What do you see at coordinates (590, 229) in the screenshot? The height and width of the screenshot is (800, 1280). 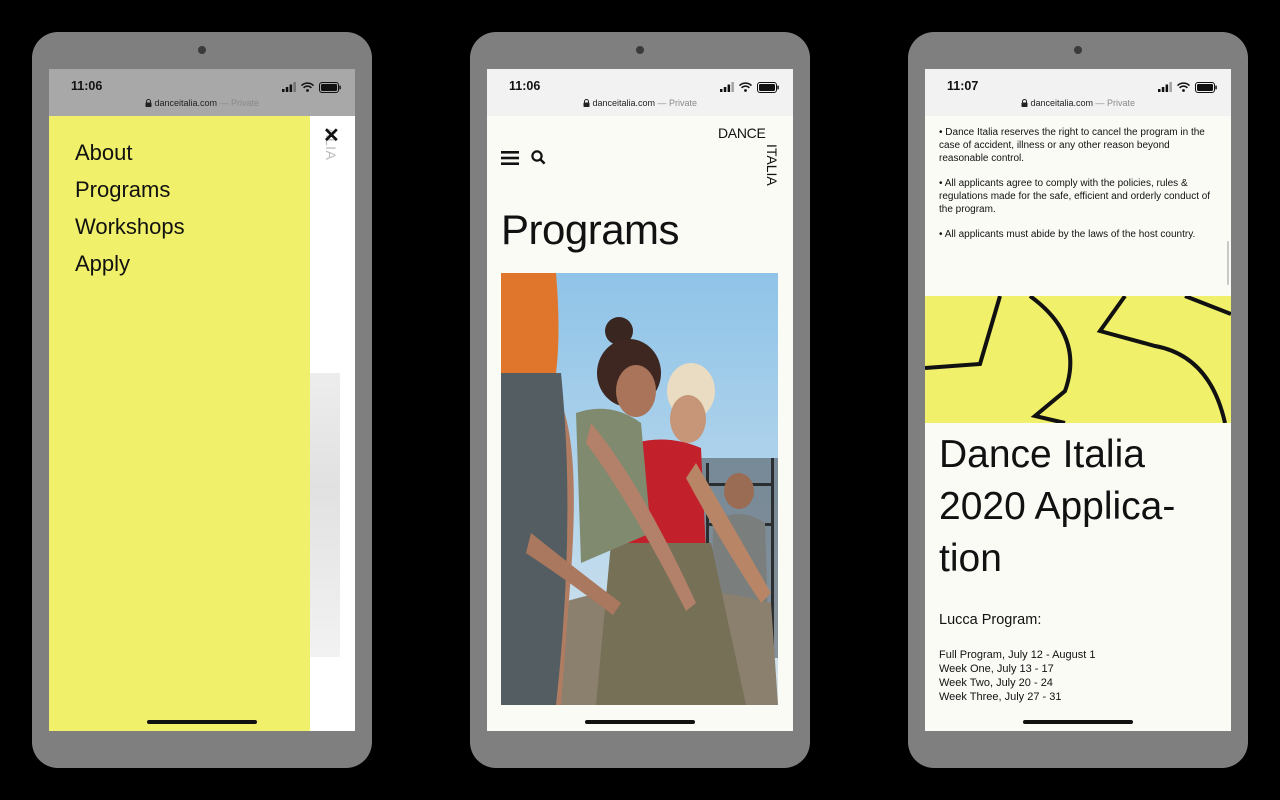 I see `page-title: Programs` at bounding box center [590, 229].